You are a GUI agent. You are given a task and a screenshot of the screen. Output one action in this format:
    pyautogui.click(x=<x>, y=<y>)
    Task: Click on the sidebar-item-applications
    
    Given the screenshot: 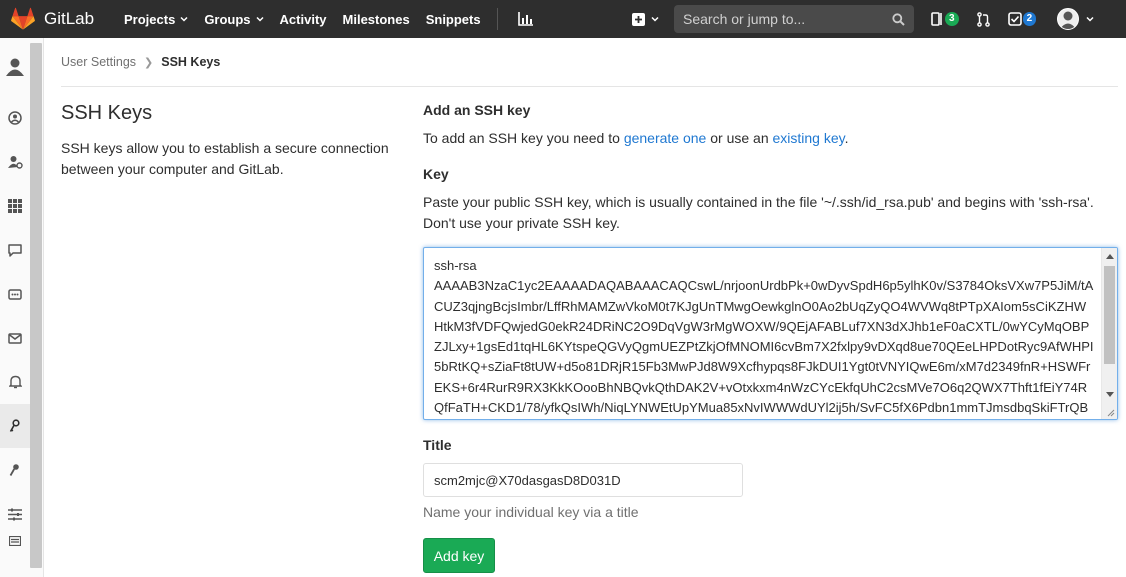 What is the action you would take?
    pyautogui.click(x=15, y=206)
    